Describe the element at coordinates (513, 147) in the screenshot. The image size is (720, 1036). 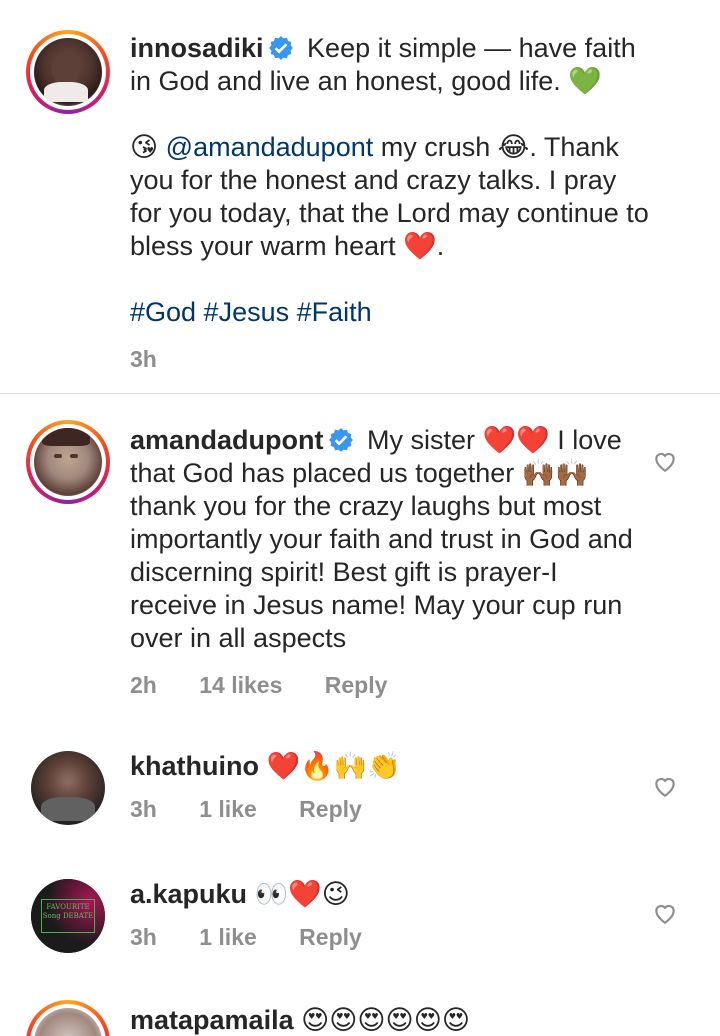
I see `laugh-emoji: 😂` at that location.